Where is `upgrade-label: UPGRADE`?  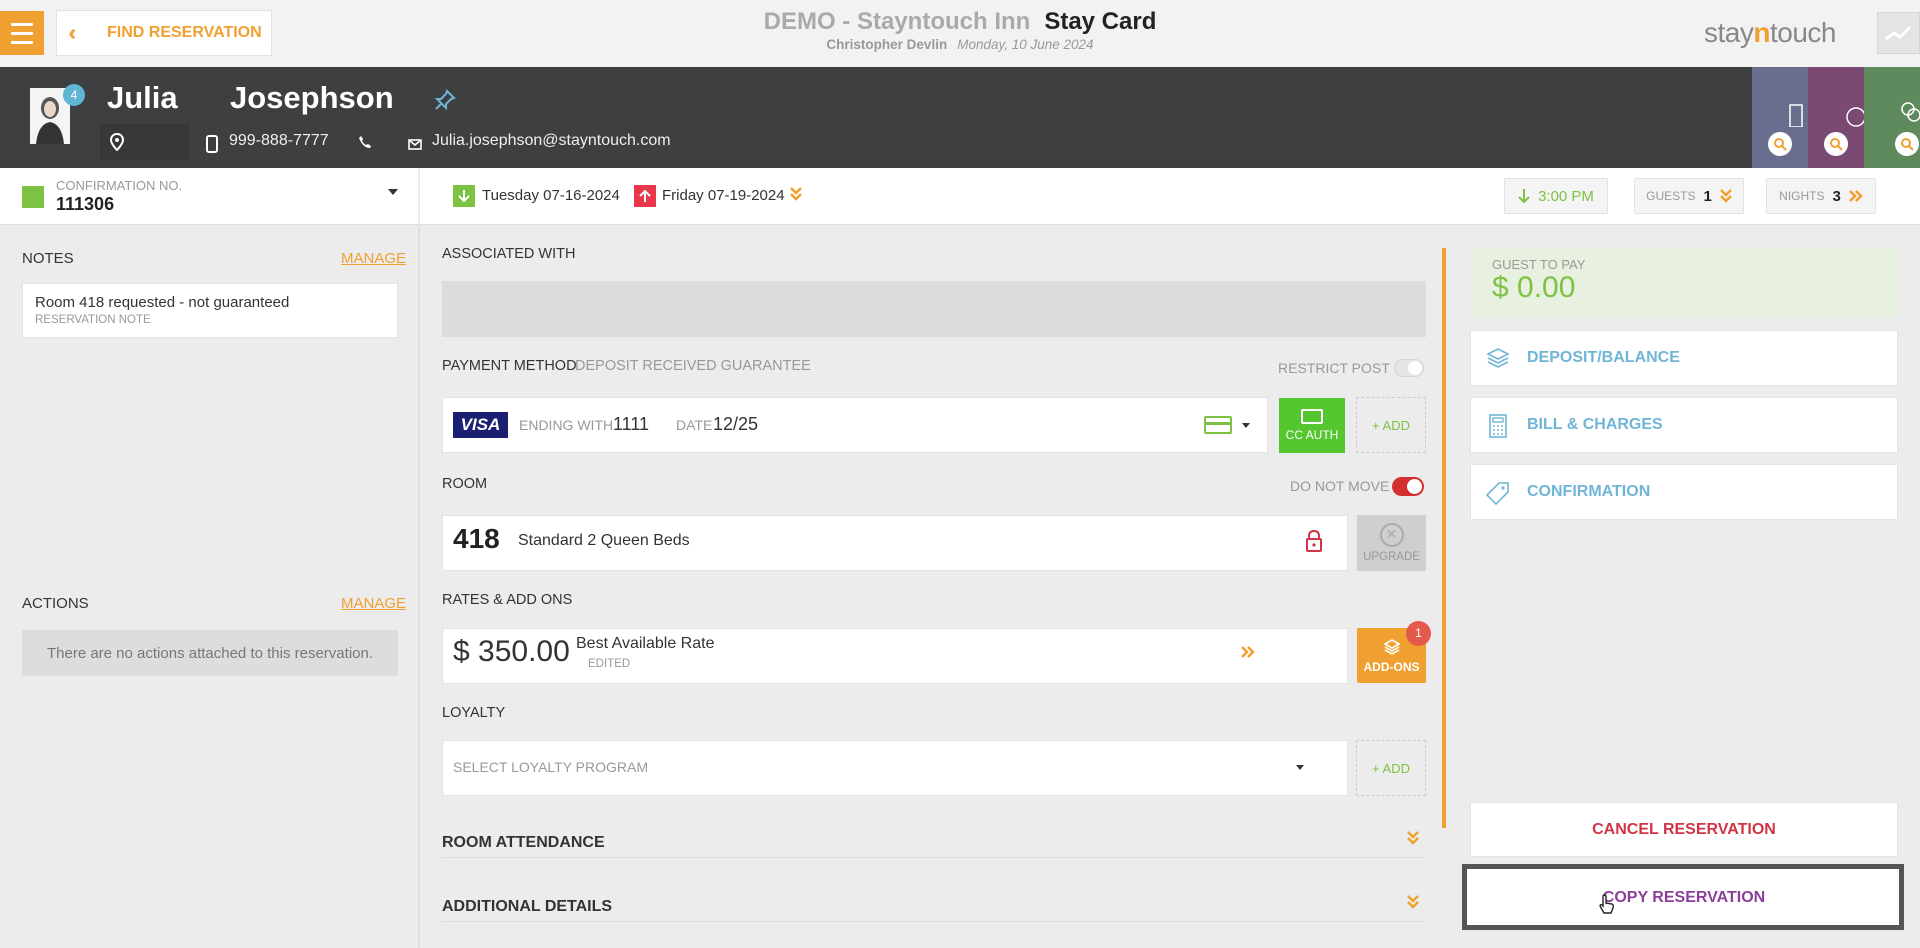
upgrade-label: UPGRADE is located at coordinates (1391, 557).